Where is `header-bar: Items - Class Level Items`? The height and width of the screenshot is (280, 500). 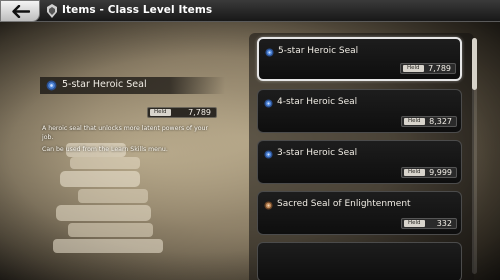
header-bar: Items - Class Level Items is located at coordinates (250, 11).